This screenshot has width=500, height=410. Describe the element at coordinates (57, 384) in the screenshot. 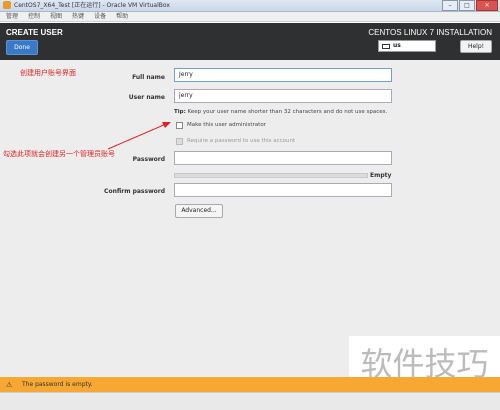

I see `warning-text: The password is empty.` at that location.